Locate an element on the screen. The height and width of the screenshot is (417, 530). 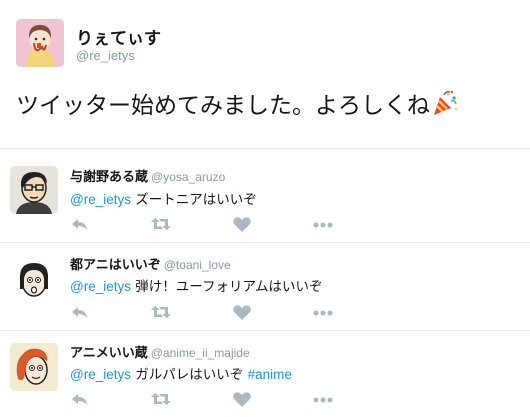
reply-text-body: ガルパレはいいぞ is located at coordinates (189, 375).